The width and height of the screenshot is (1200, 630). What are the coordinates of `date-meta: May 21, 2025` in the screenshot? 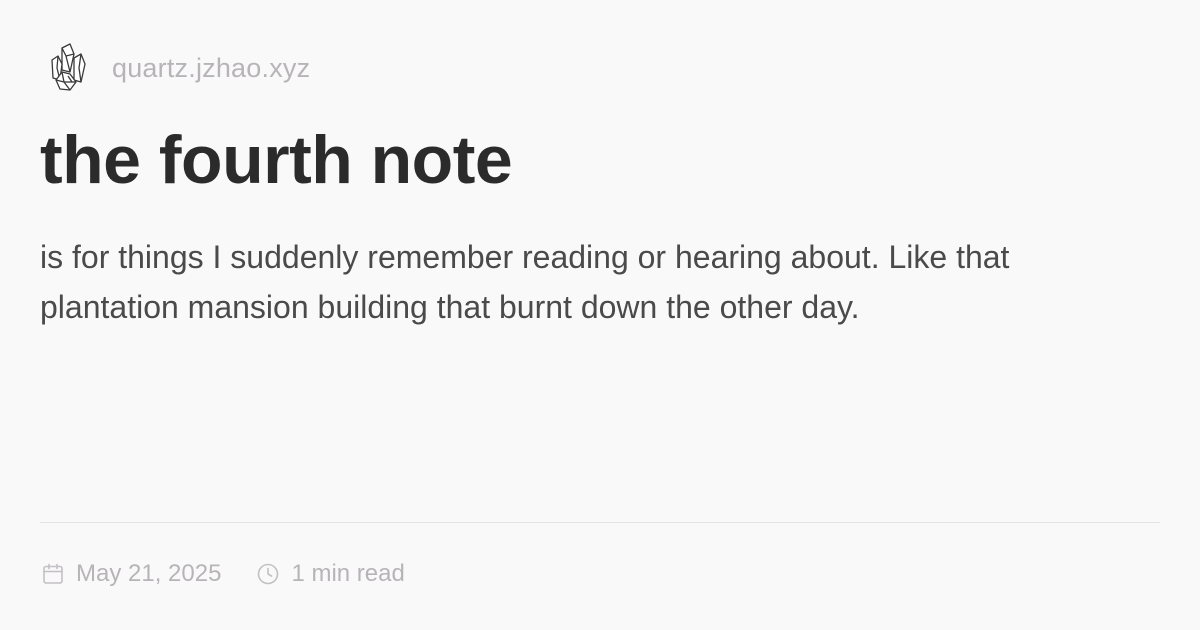 It's located at (130, 574).